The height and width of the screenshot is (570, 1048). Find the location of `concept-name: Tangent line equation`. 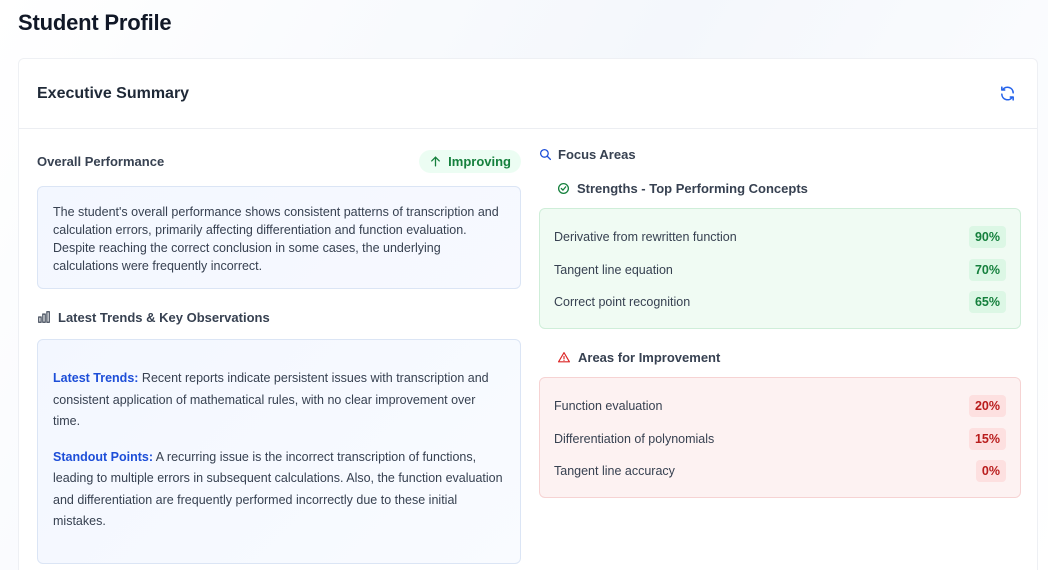

concept-name: Tangent line equation is located at coordinates (613, 269).